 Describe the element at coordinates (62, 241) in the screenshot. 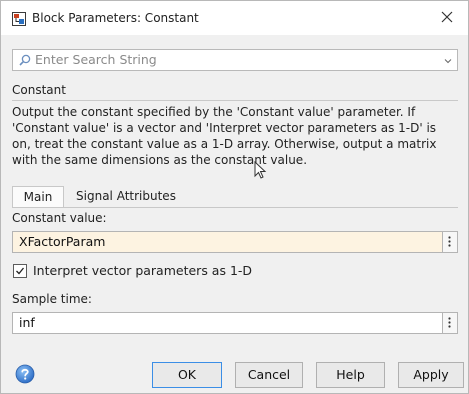

I see `constant-value-text: XFactorParam` at that location.